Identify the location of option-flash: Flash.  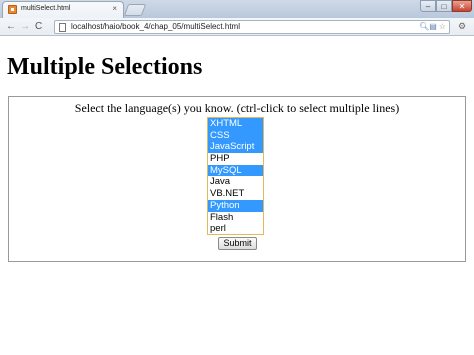
(235, 218).